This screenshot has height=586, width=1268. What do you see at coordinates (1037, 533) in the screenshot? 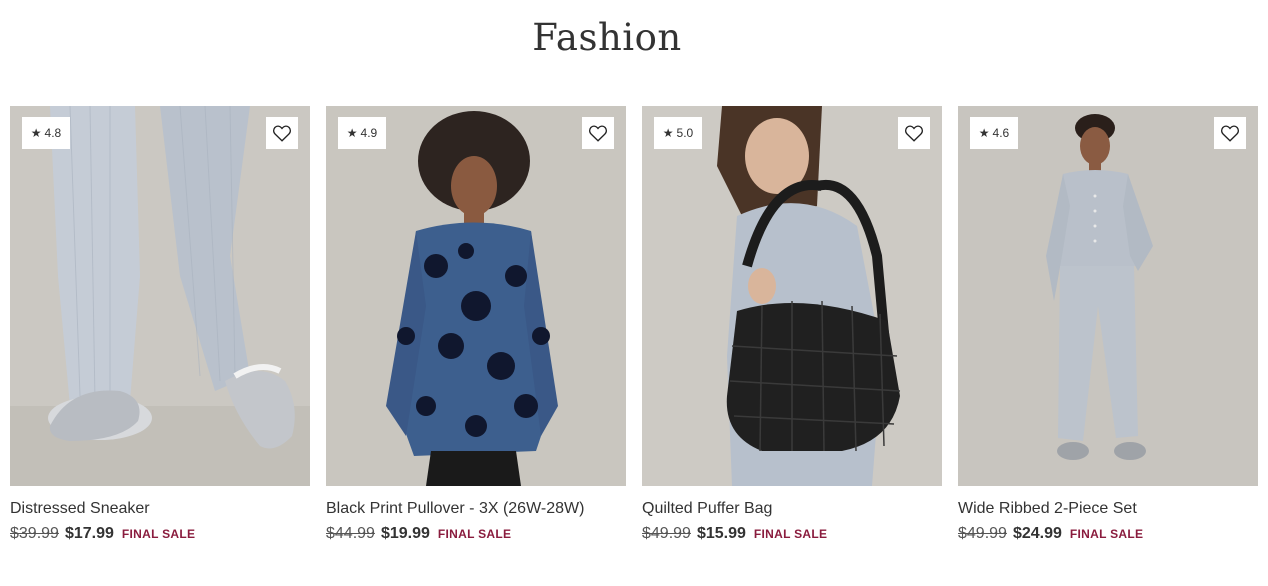
I see `sale-price: $24.99` at bounding box center [1037, 533].